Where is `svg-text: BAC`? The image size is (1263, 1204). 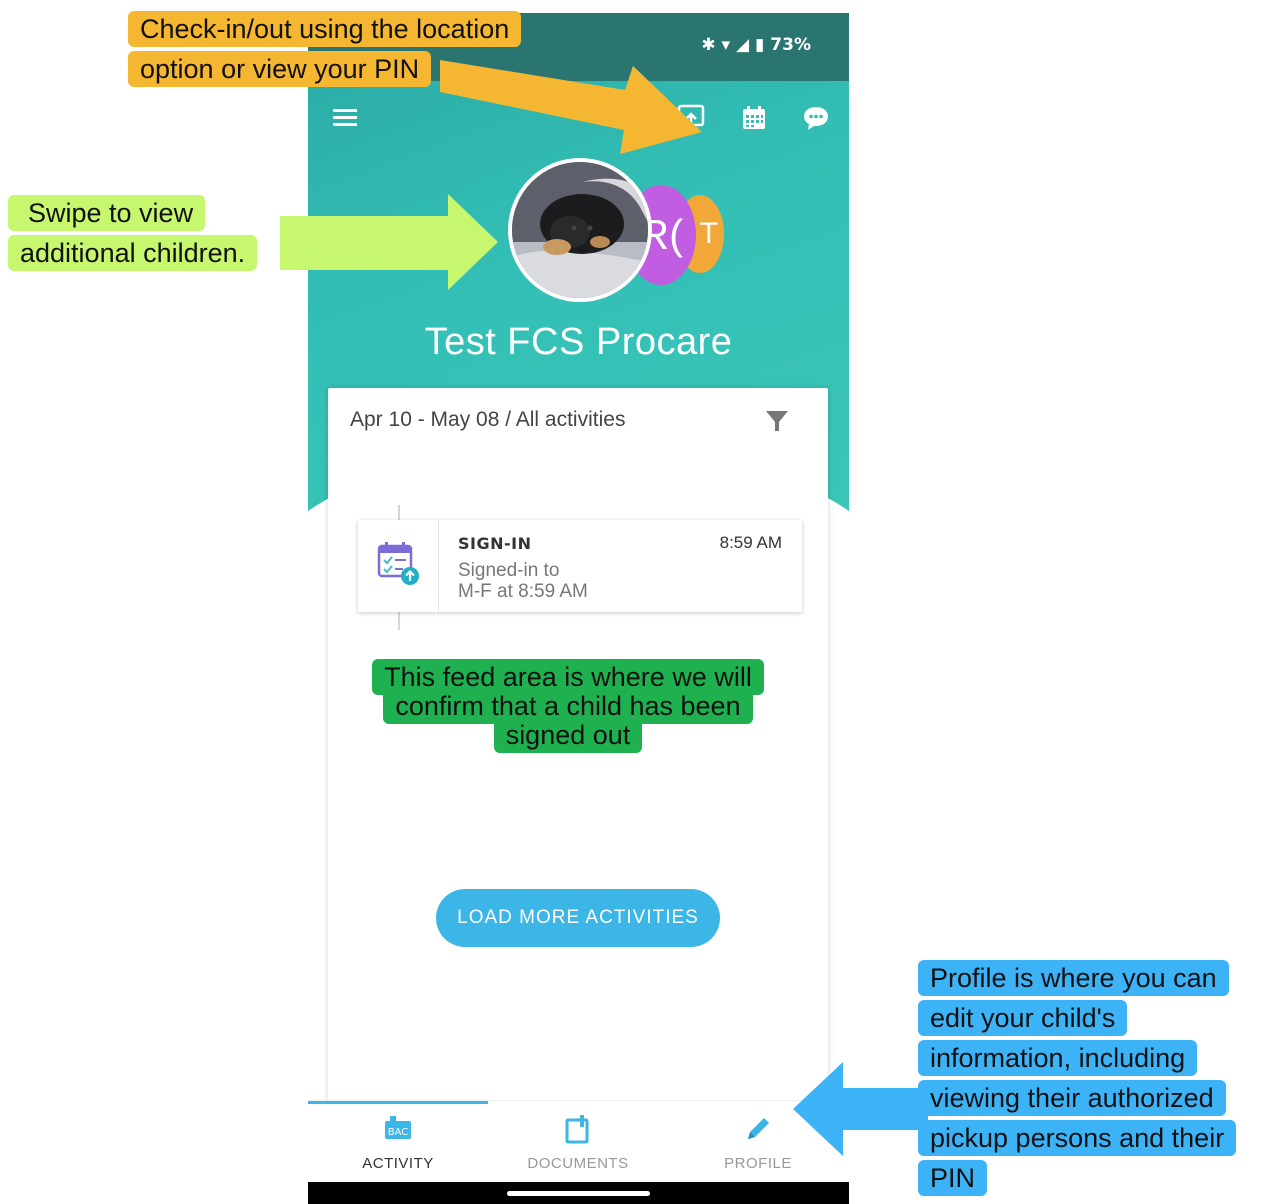 svg-text: BAC is located at coordinates (398, 1132).